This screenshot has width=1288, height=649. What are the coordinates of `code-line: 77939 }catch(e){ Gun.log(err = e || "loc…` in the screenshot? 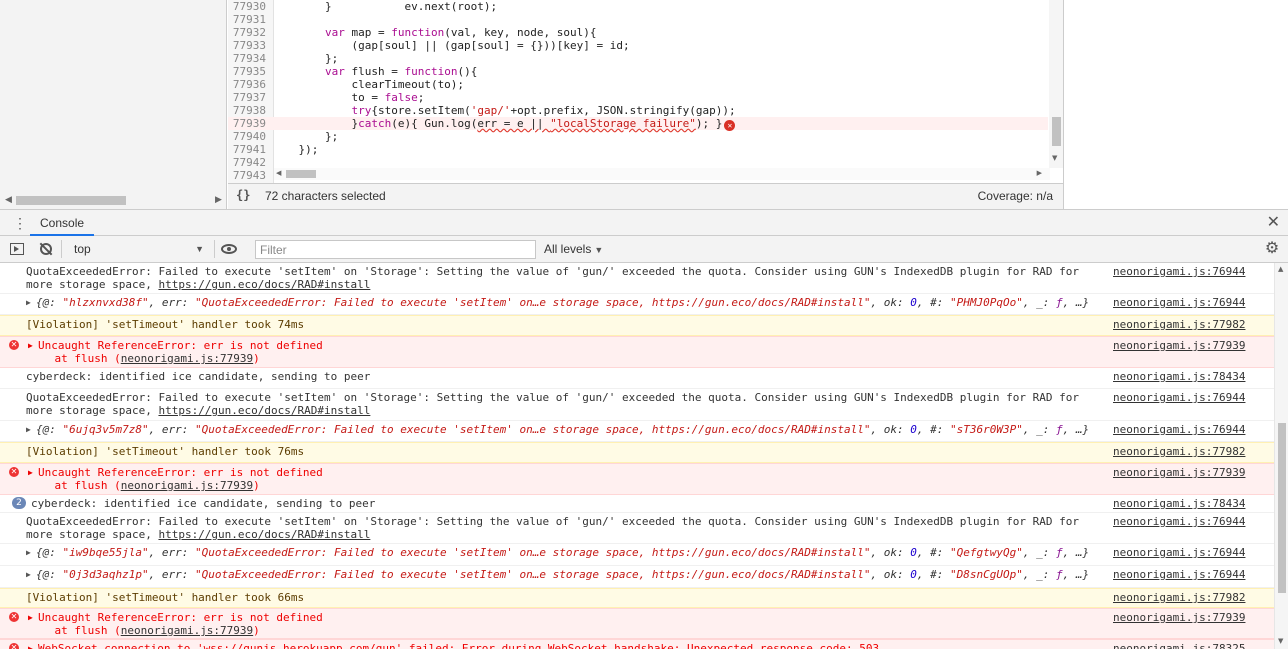 It's located at (638, 124).